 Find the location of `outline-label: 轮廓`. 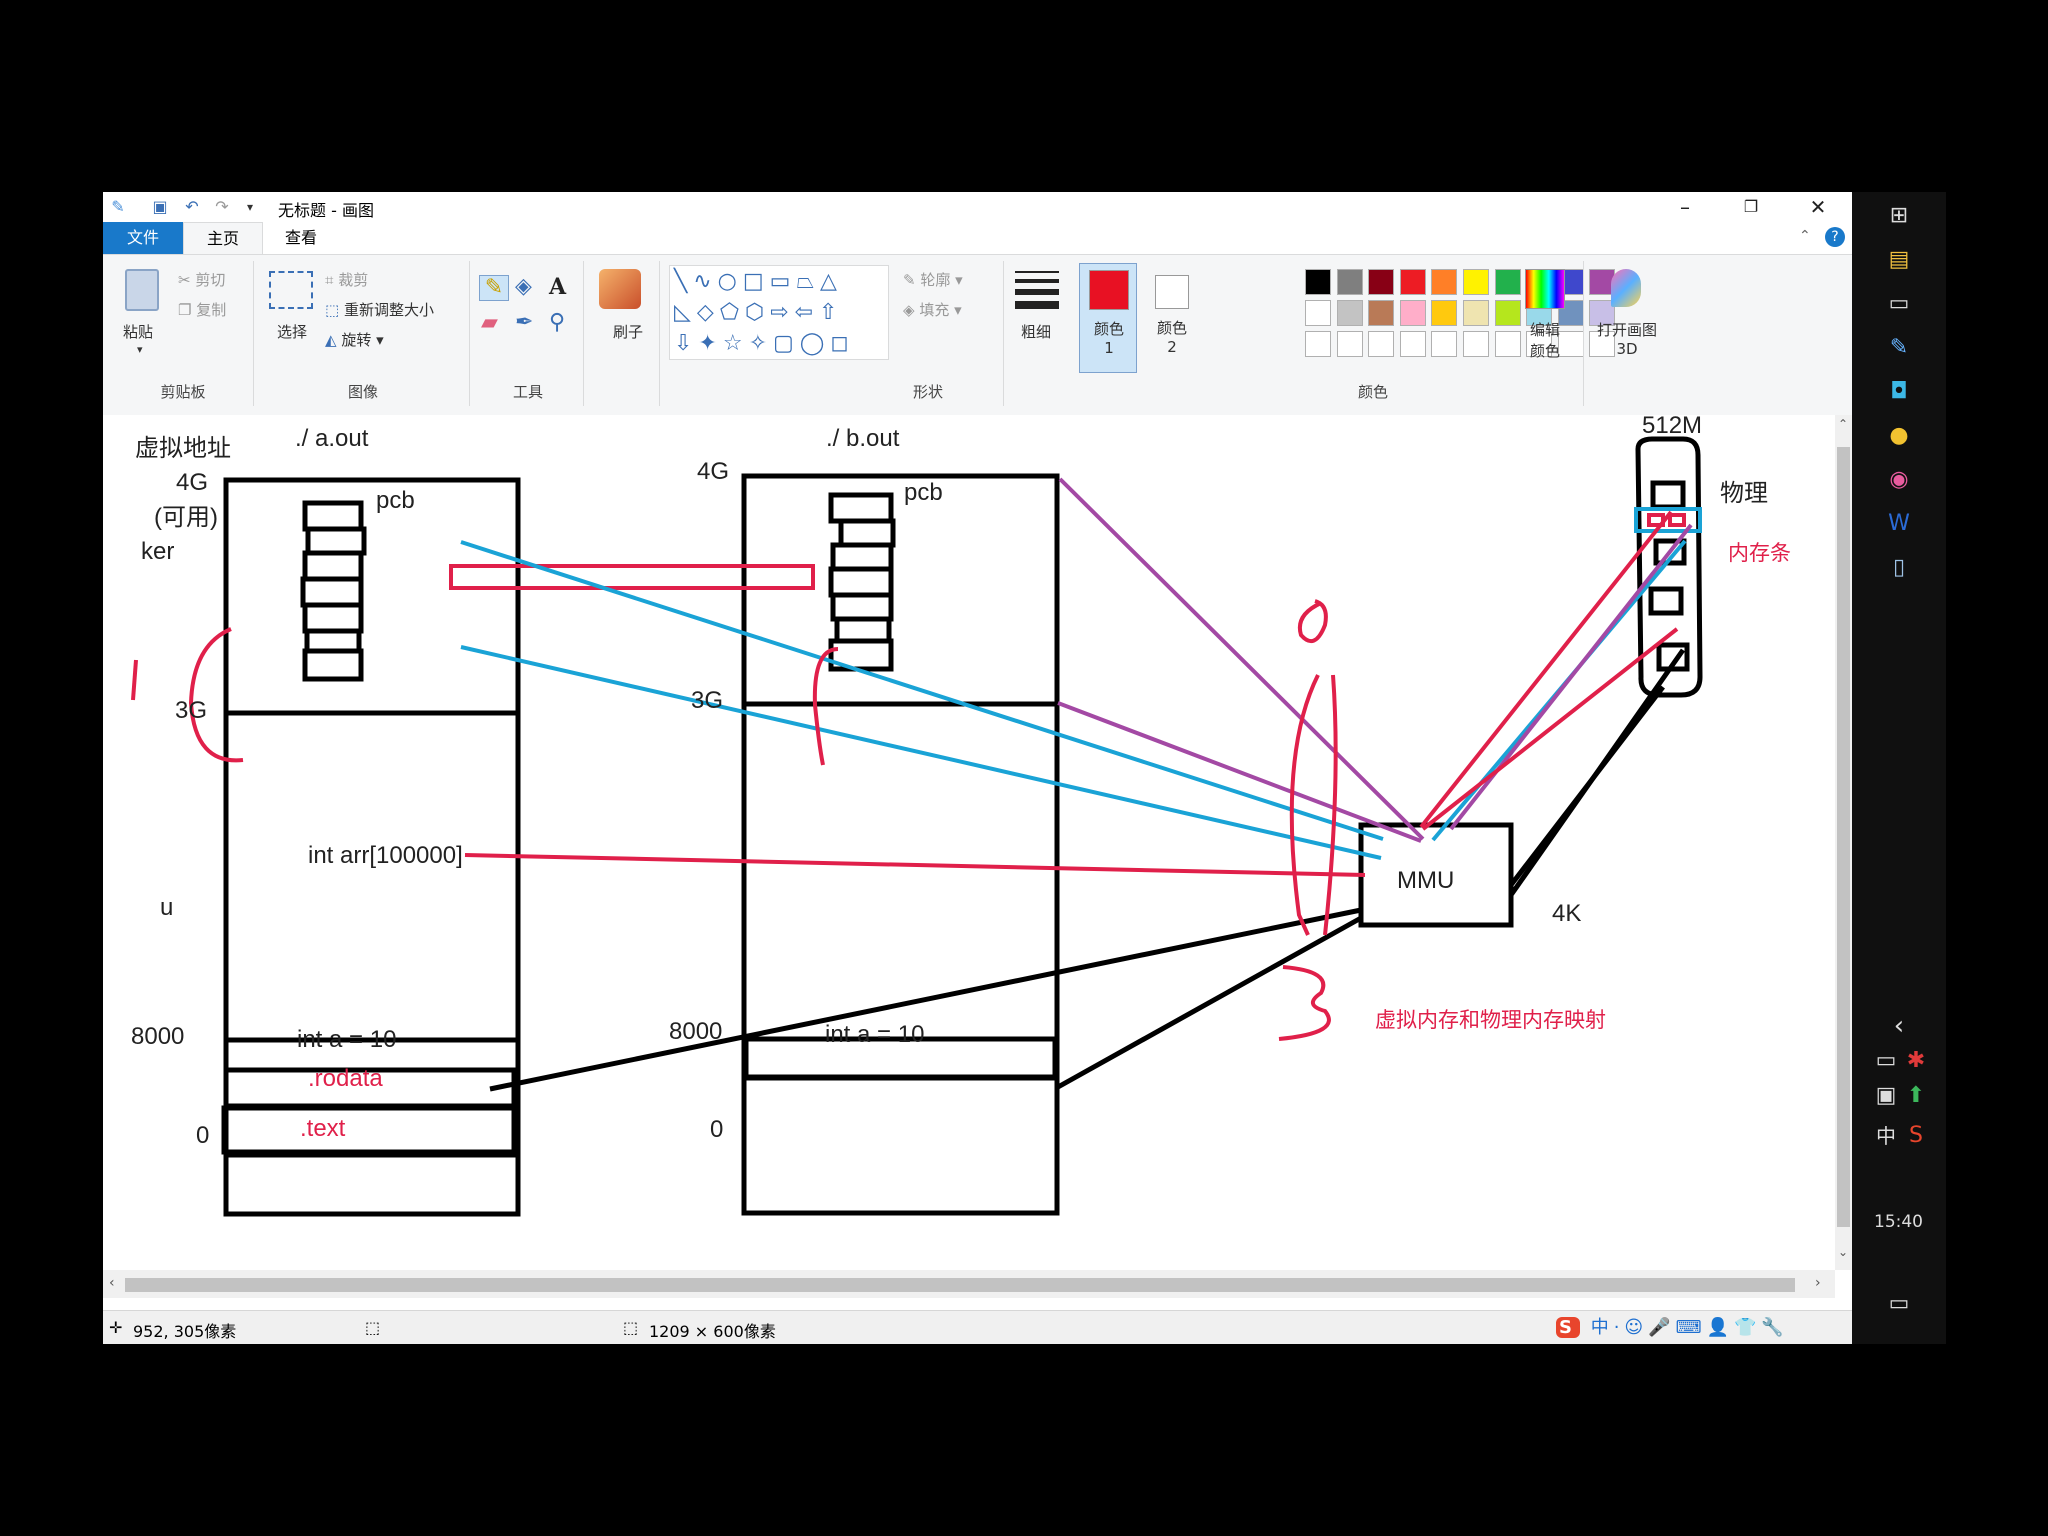

outline-label: 轮廓 is located at coordinates (935, 280).